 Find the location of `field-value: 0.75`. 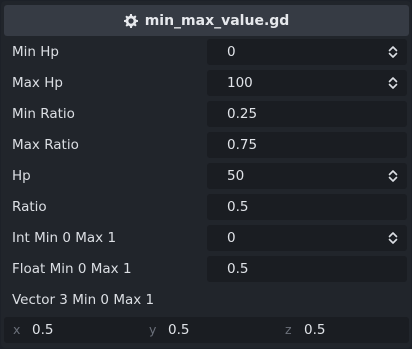

field-value: 0.75 is located at coordinates (242, 145).